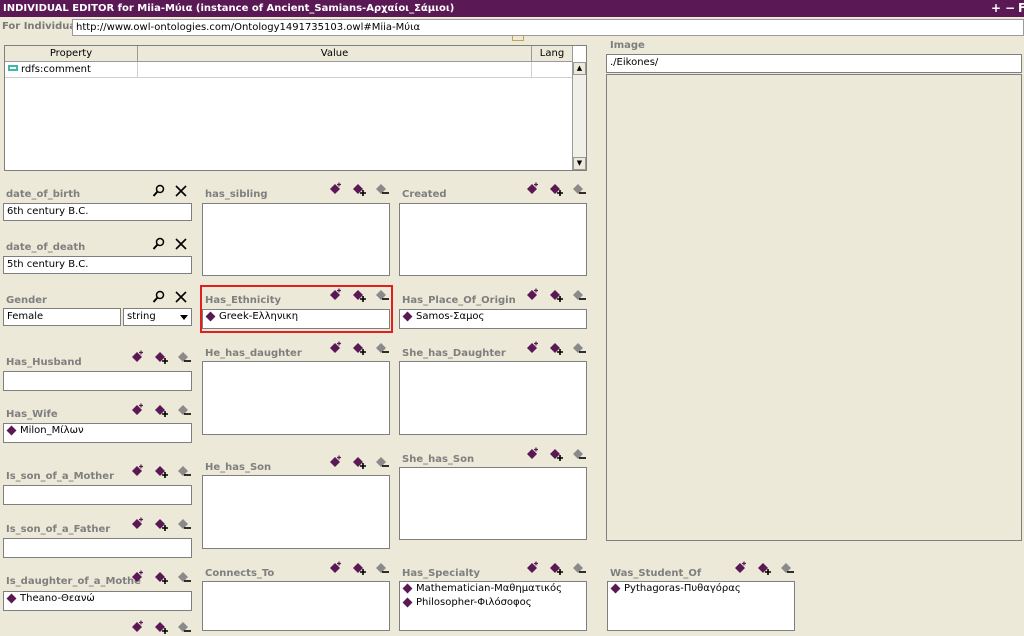 Image resolution: width=1024 pixels, height=636 pixels. I want to click on is-son-of-a-father-field, so click(97, 548).